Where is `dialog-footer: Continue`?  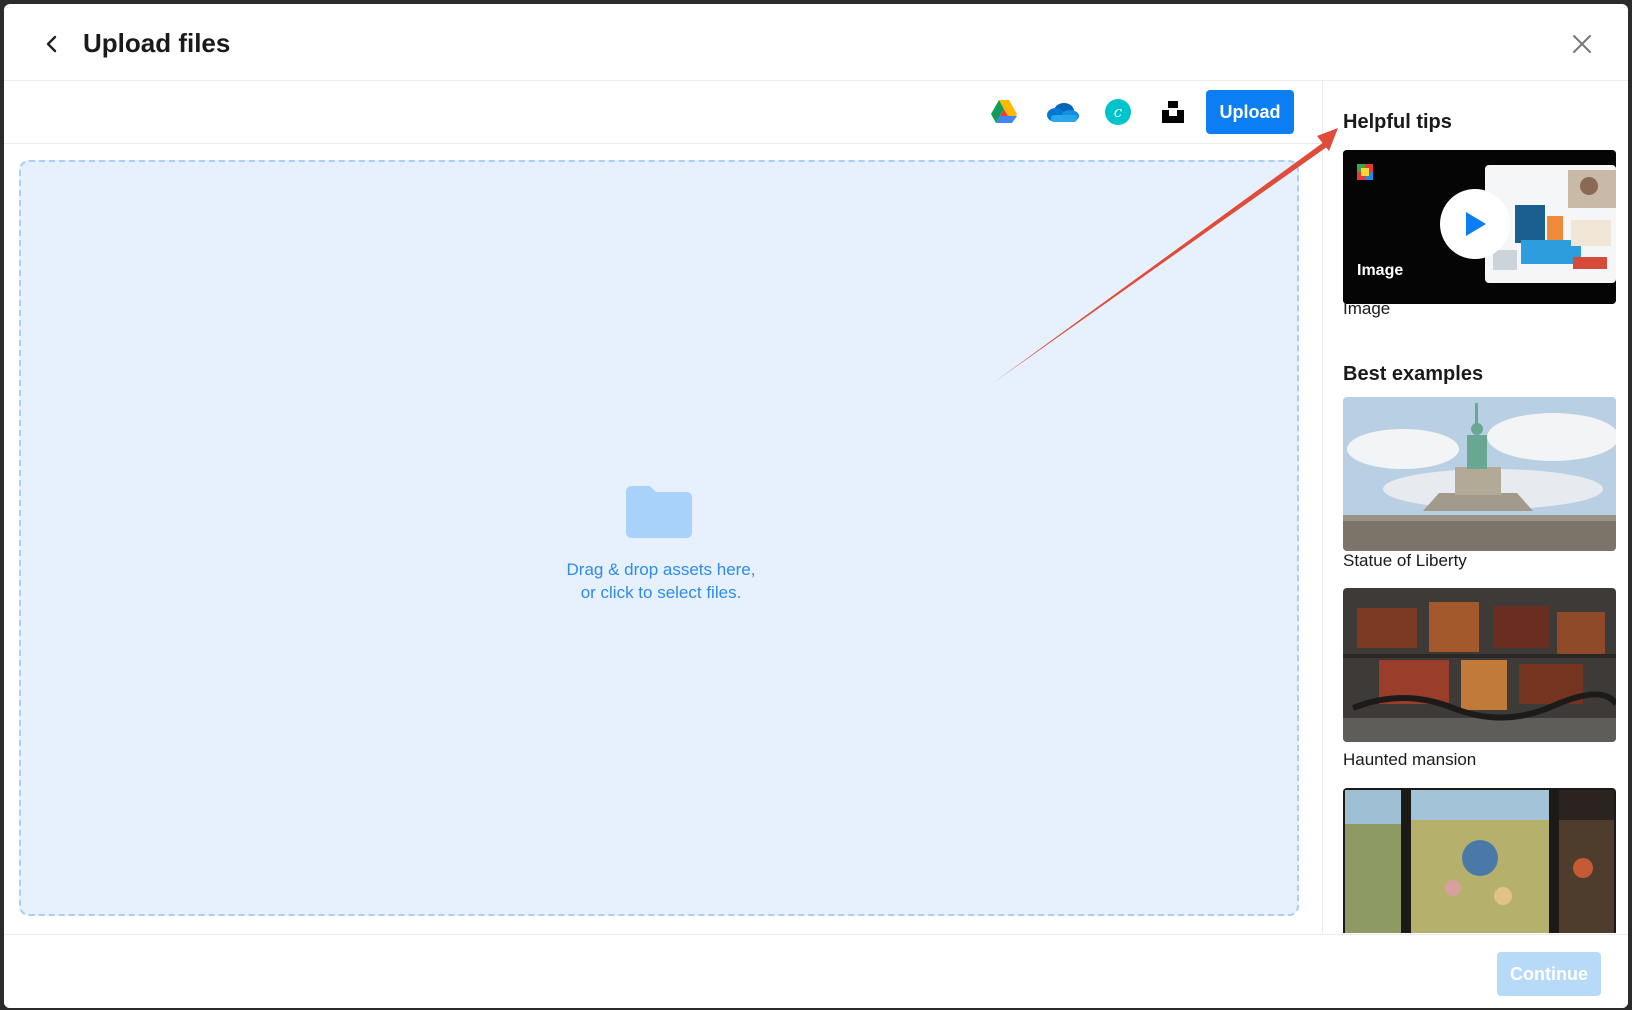 dialog-footer: Continue is located at coordinates (816, 971).